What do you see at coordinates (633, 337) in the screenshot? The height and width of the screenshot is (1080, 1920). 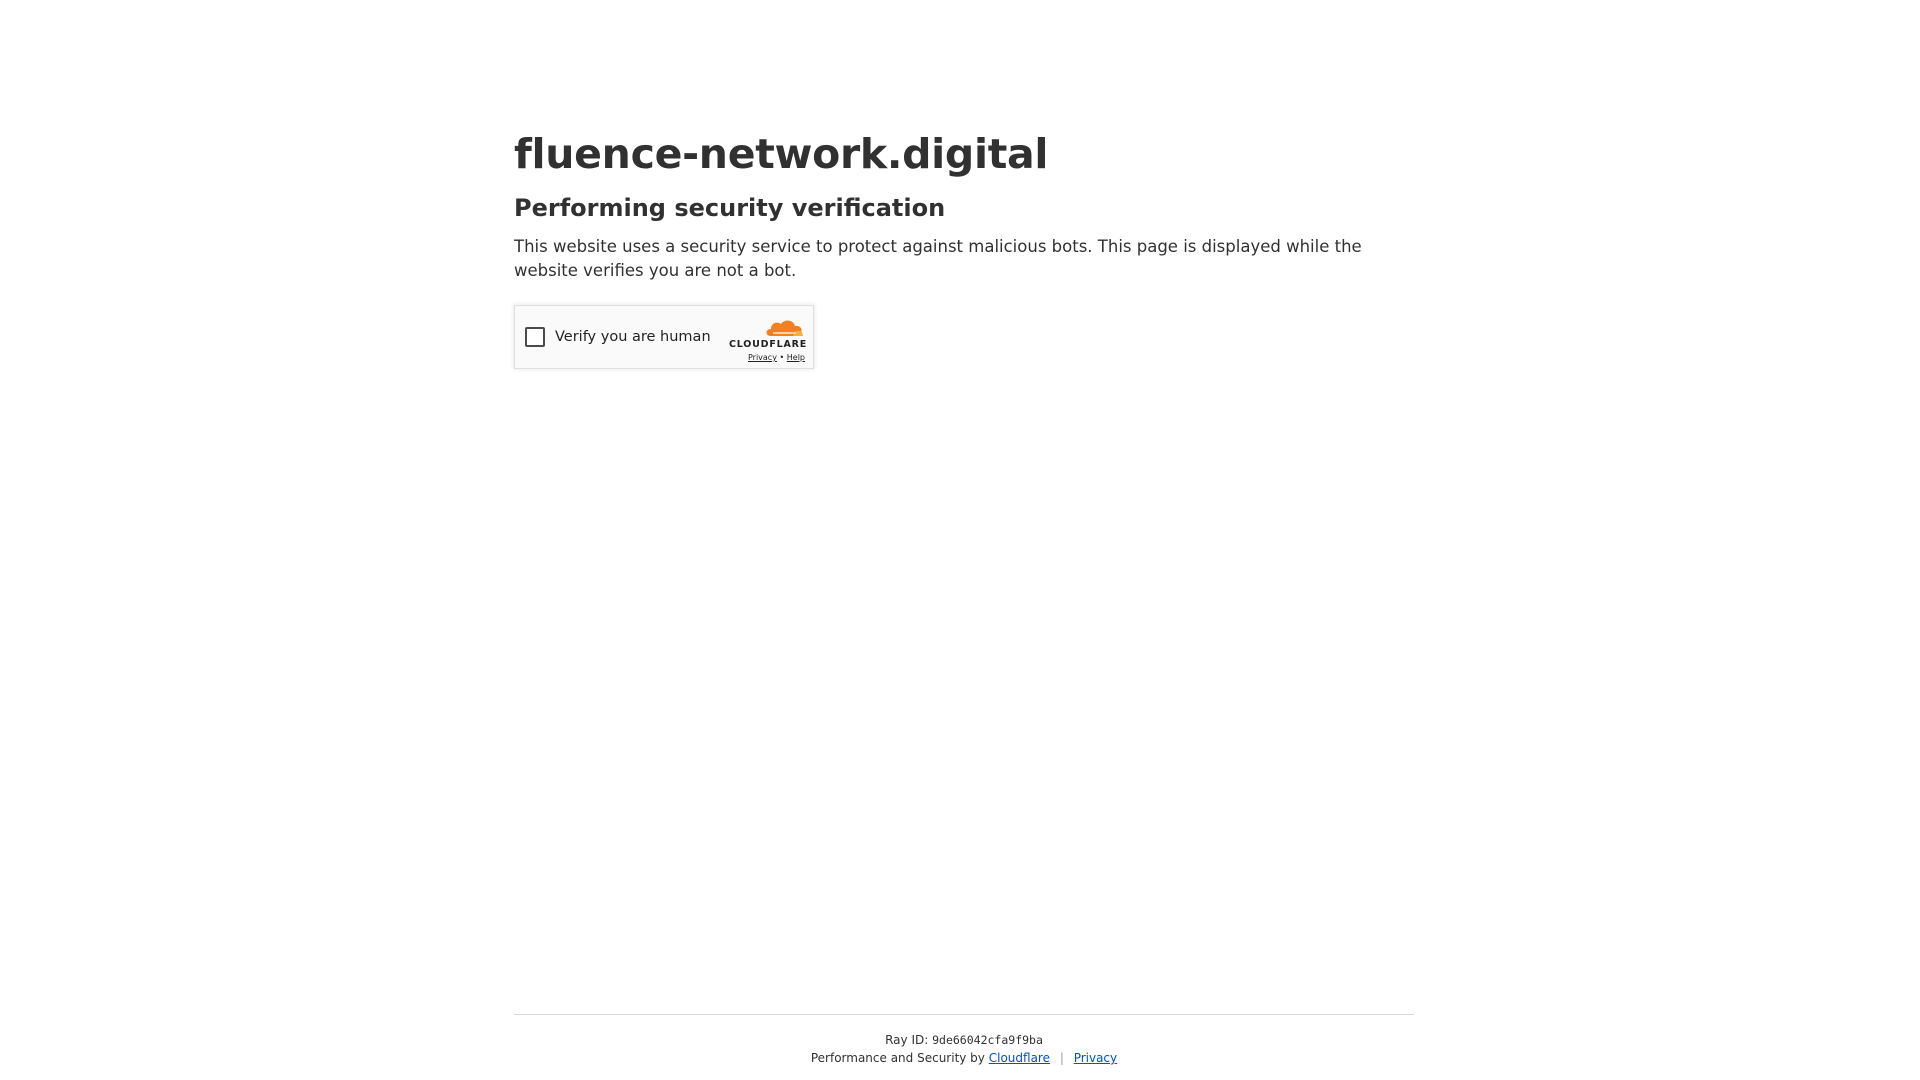 I see `verify-checkbox-label: Verify you are human` at bounding box center [633, 337].